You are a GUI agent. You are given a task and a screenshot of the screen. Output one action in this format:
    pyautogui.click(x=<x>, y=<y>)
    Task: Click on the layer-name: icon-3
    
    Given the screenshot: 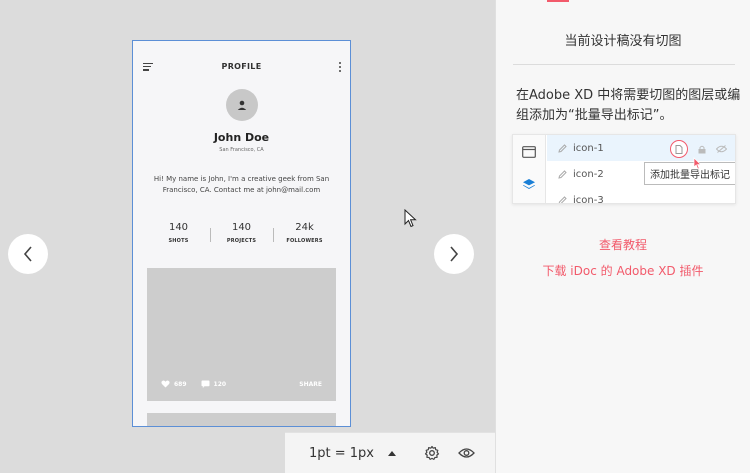 What is the action you would take?
    pyautogui.click(x=588, y=199)
    